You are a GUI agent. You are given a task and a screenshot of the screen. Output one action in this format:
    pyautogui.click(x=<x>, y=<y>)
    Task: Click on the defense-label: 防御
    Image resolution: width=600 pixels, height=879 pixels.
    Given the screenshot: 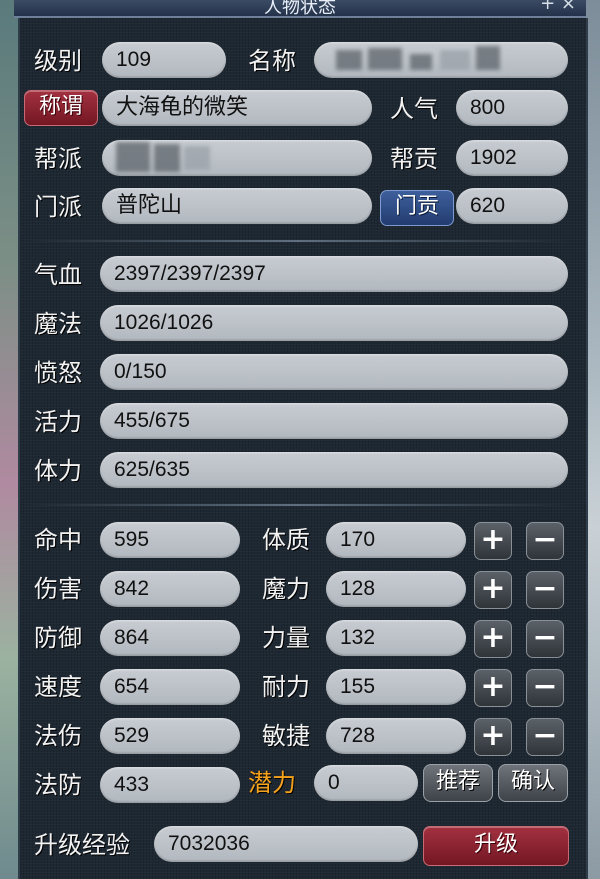 What is the action you would take?
    pyautogui.click(x=58, y=638)
    